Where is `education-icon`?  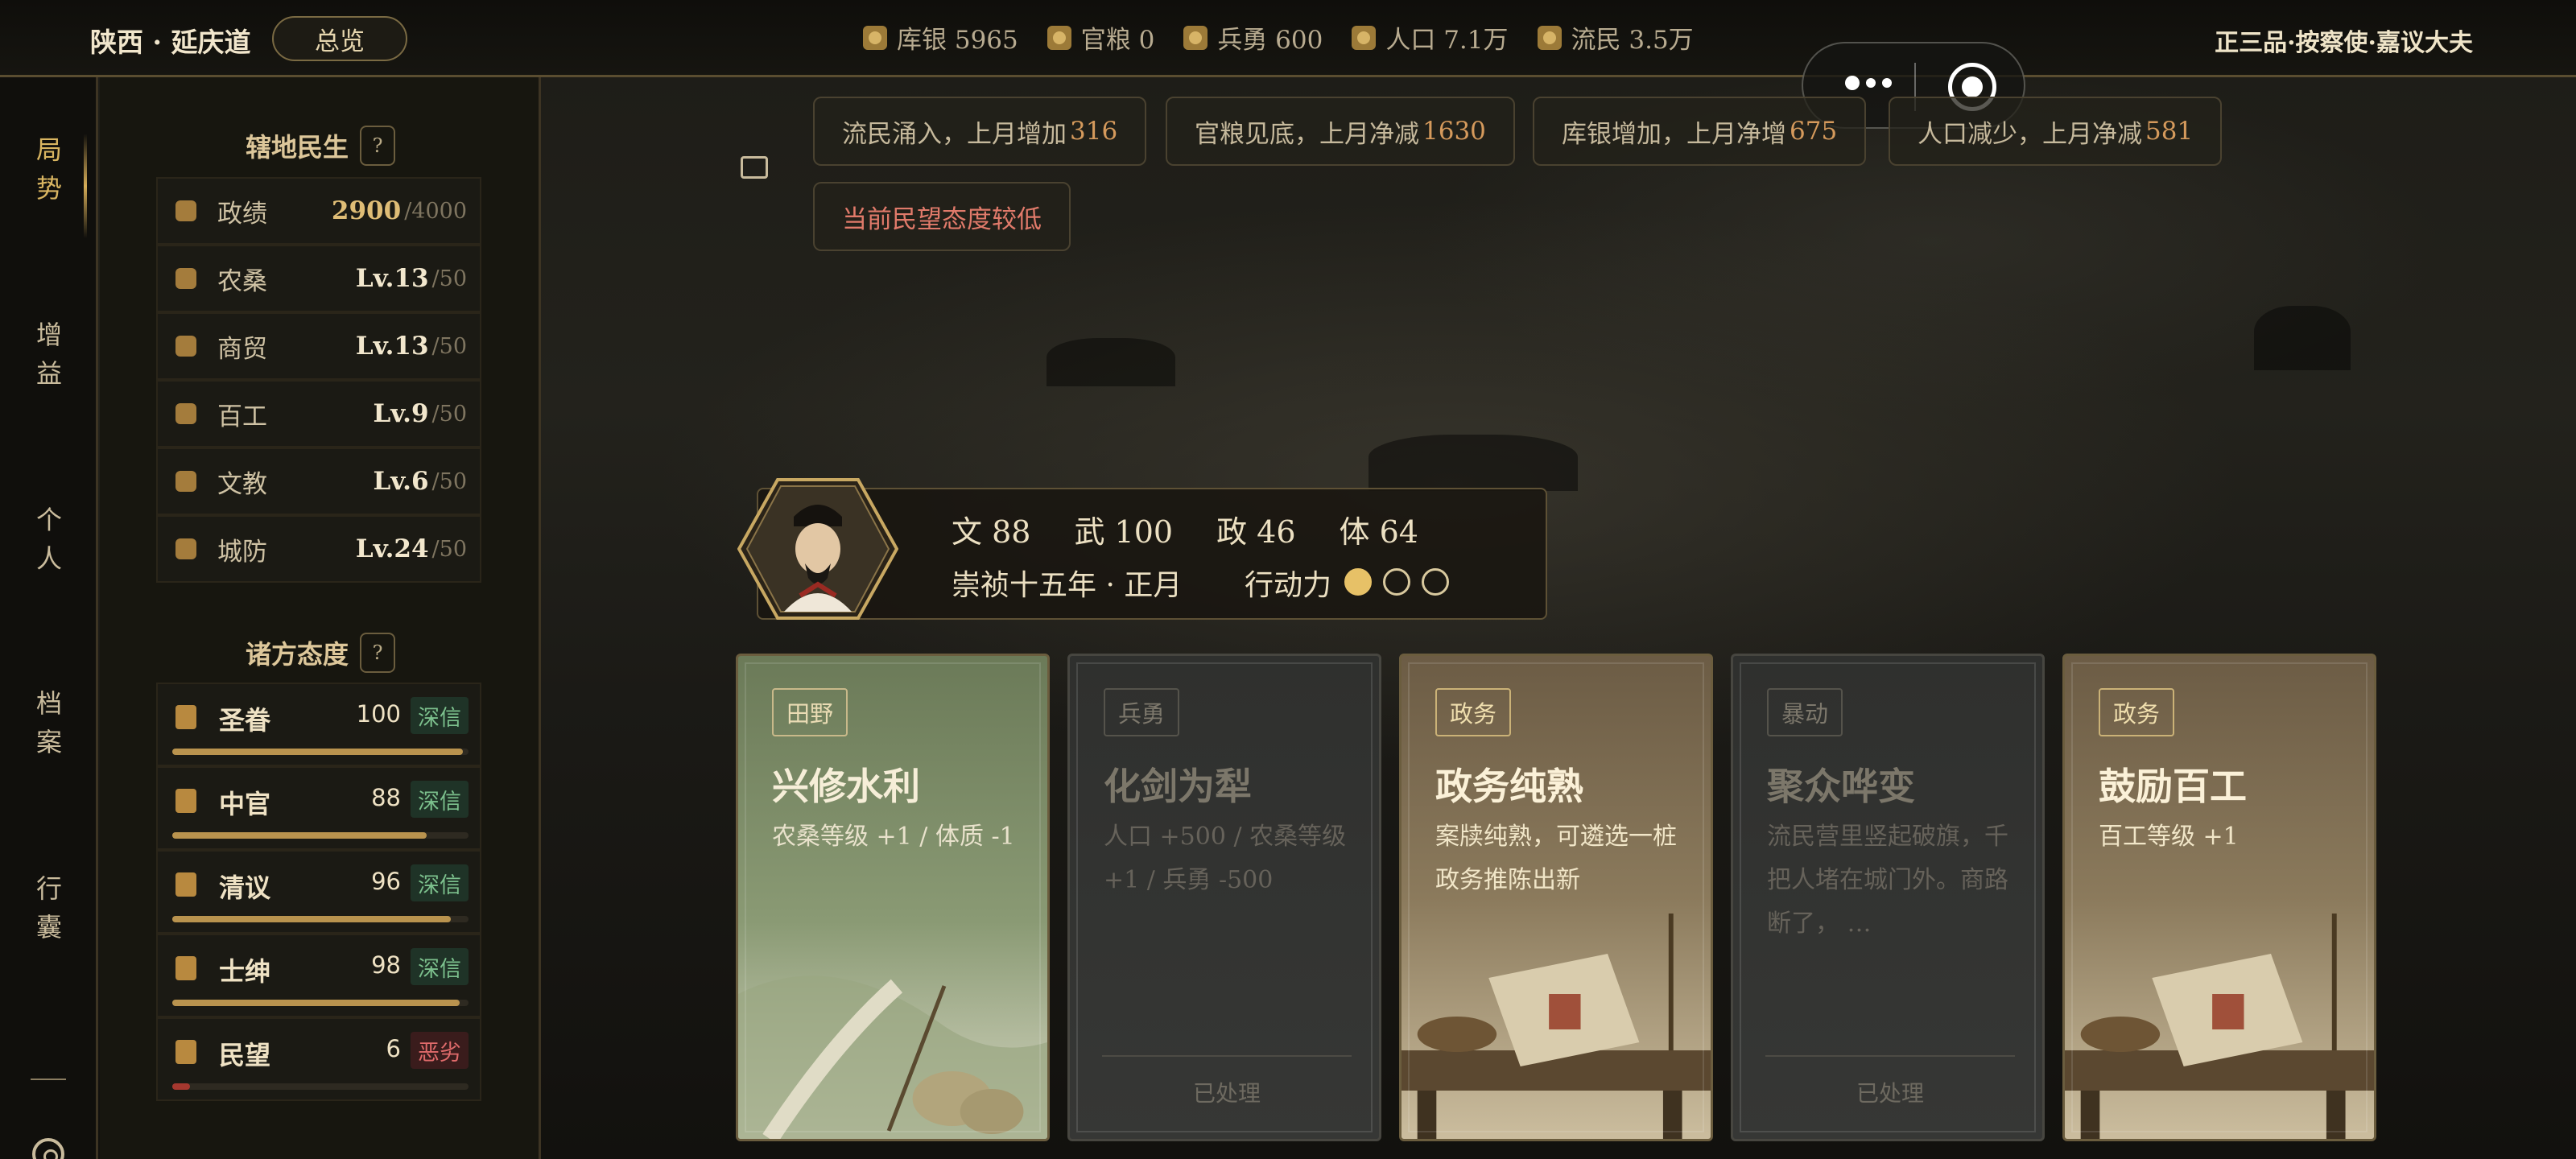
education-icon is located at coordinates (185, 481).